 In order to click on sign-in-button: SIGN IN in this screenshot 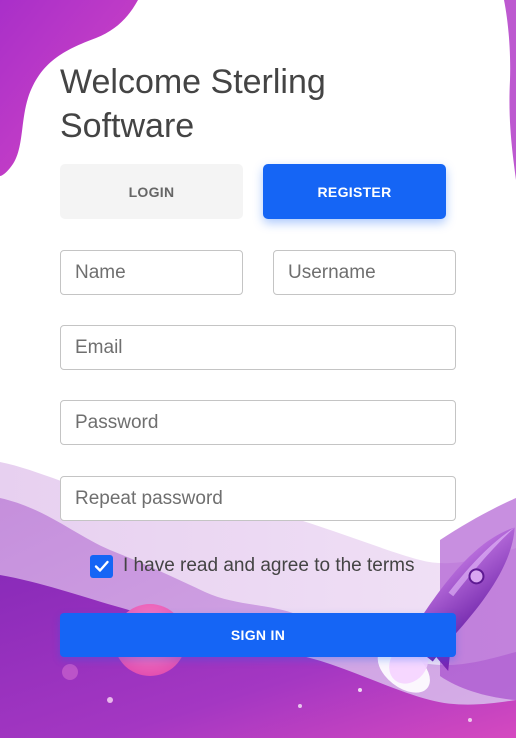, I will do `click(258, 635)`.